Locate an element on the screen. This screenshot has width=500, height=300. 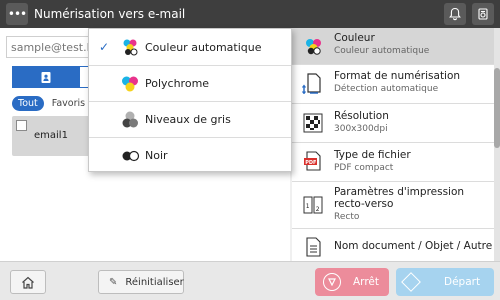
pencil-icon: ✎ is located at coordinates (113, 282).